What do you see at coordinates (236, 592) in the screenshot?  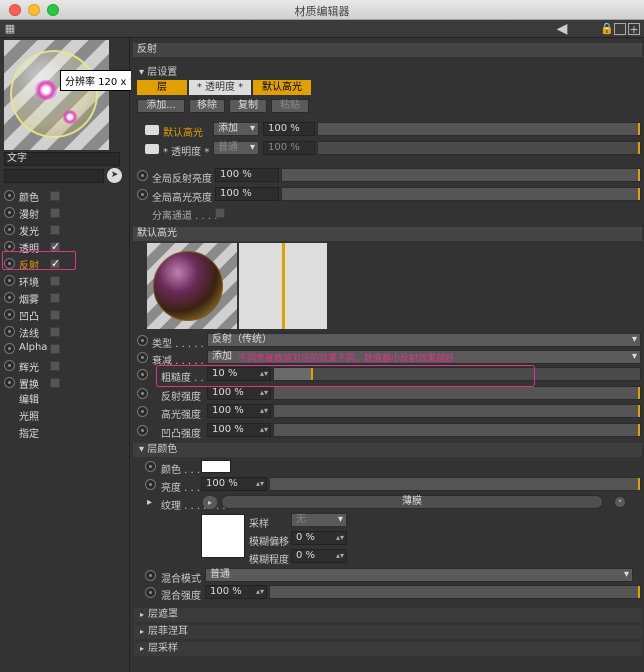 I see `mix-strength-field: 100 % ▴▾` at bounding box center [236, 592].